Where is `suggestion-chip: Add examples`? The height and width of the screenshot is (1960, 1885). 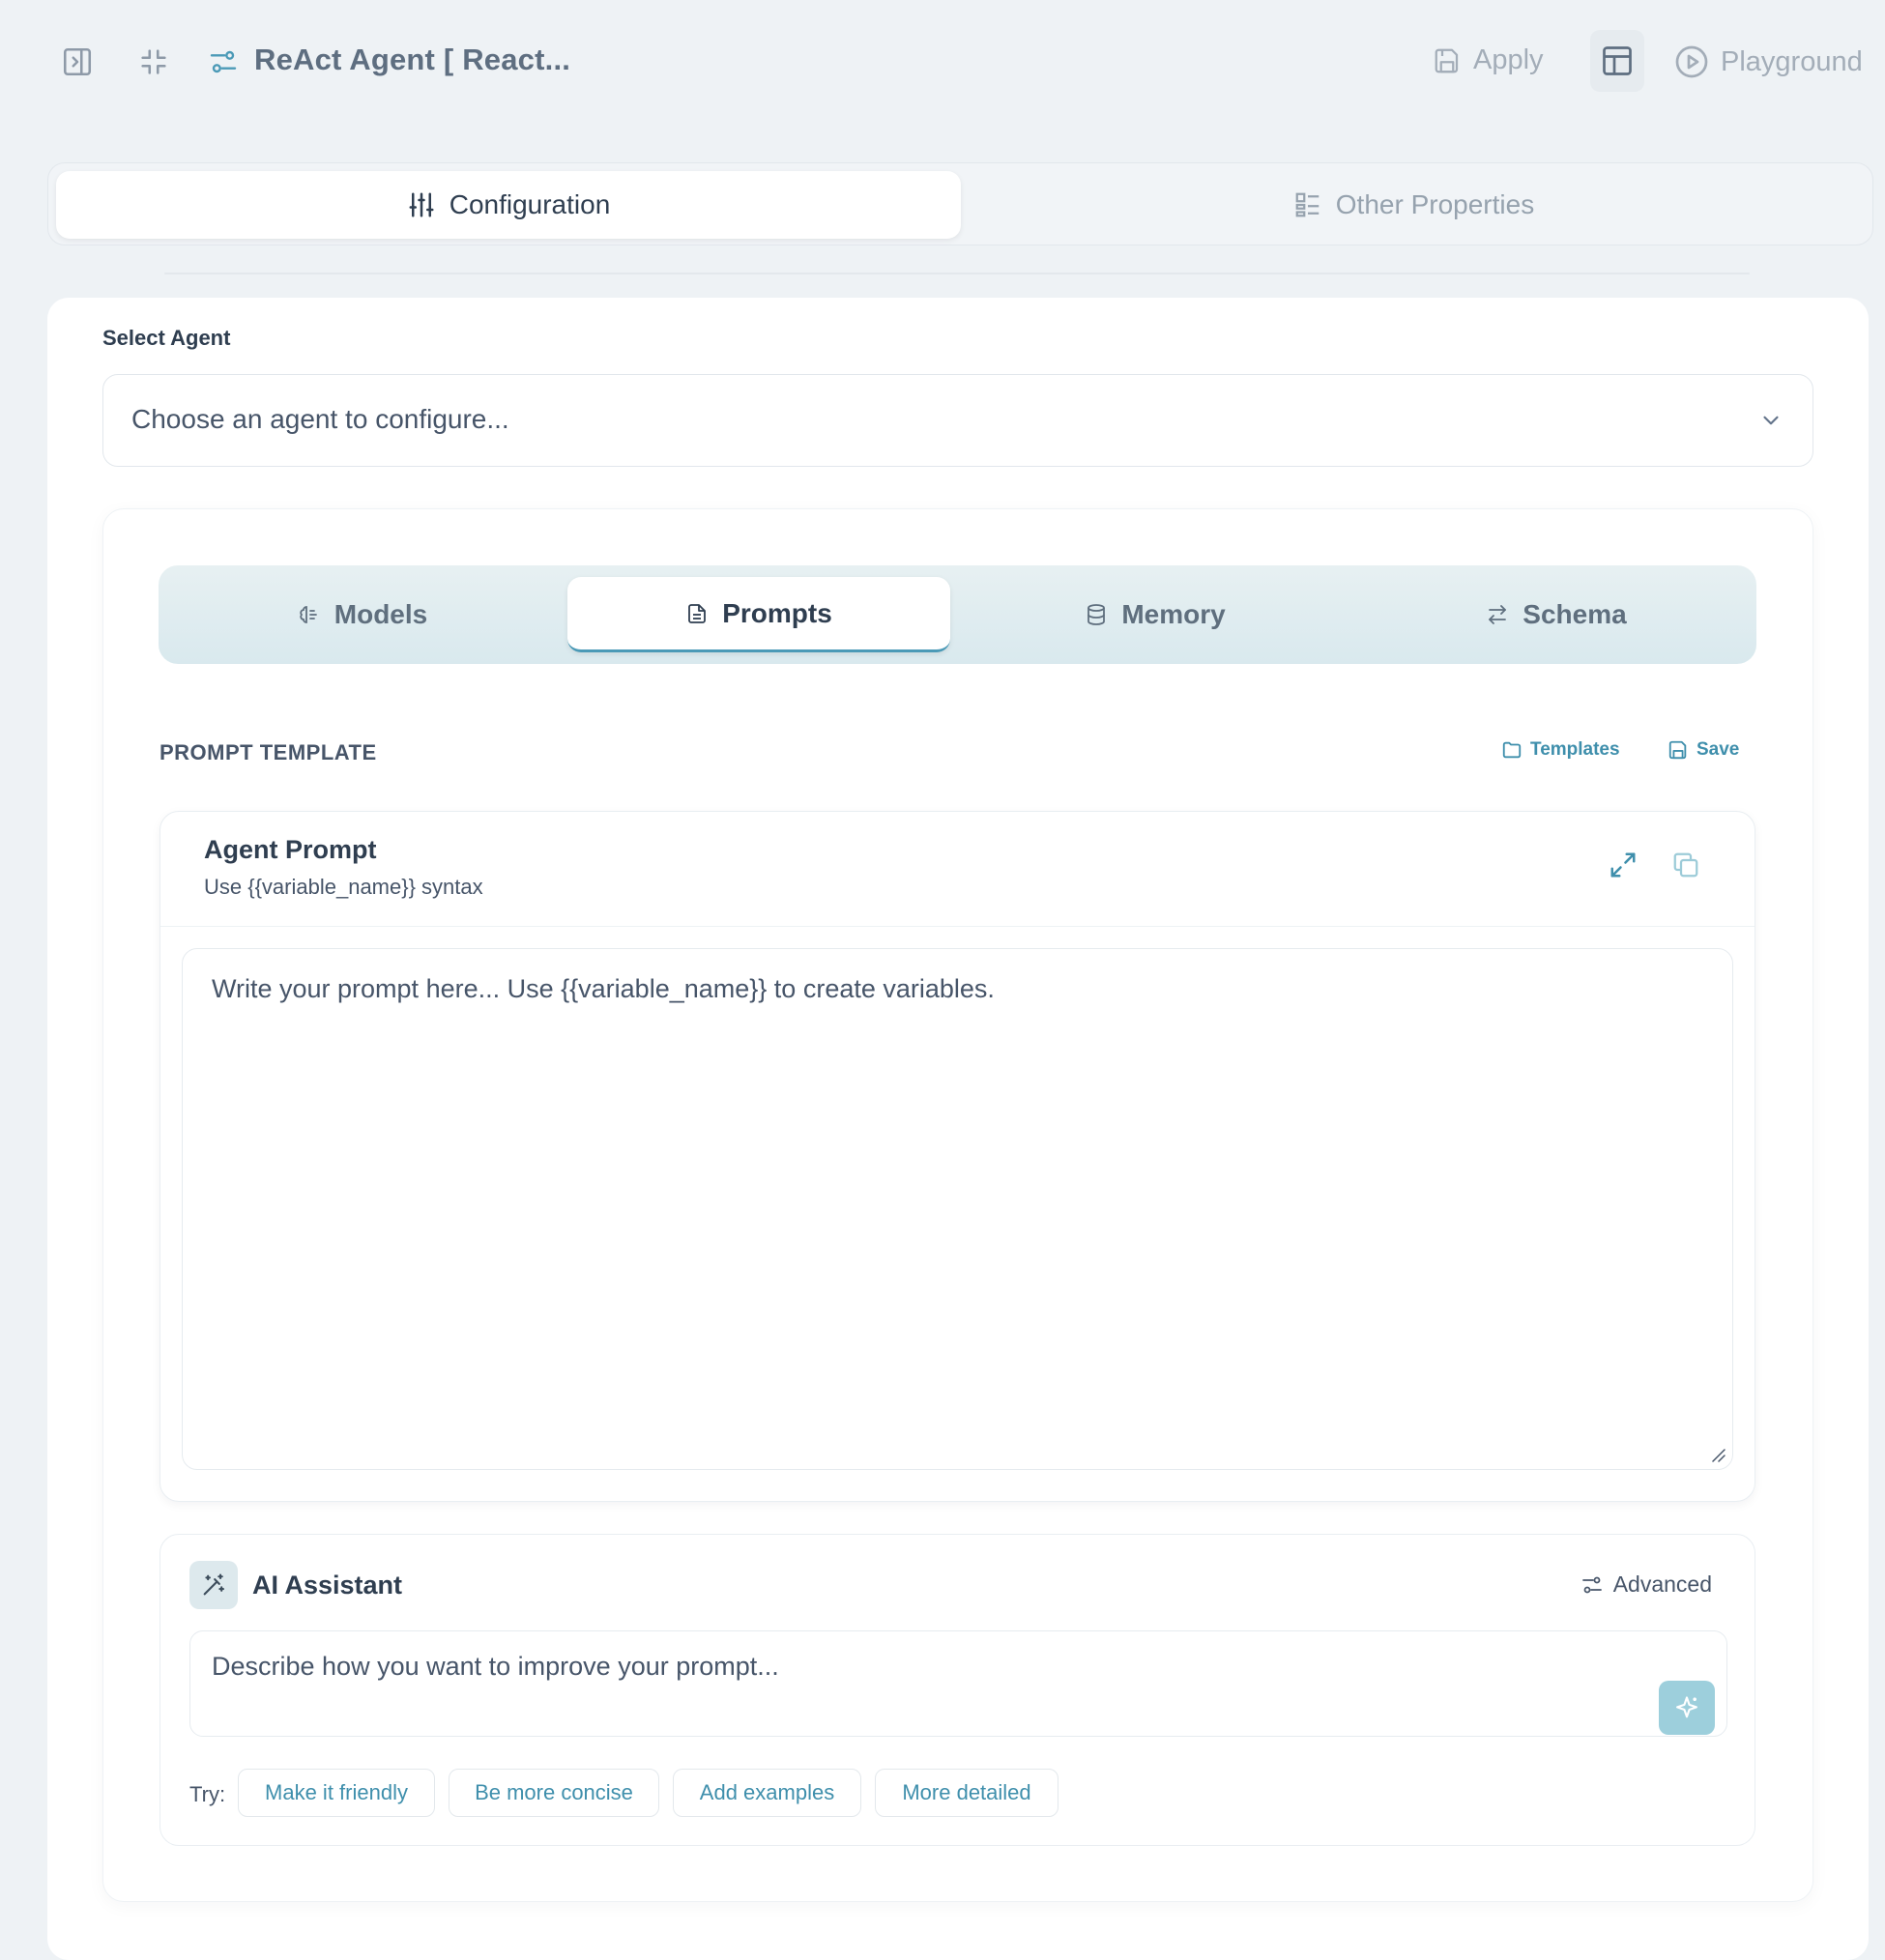
suggestion-chip: Add examples is located at coordinates (767, 1793).